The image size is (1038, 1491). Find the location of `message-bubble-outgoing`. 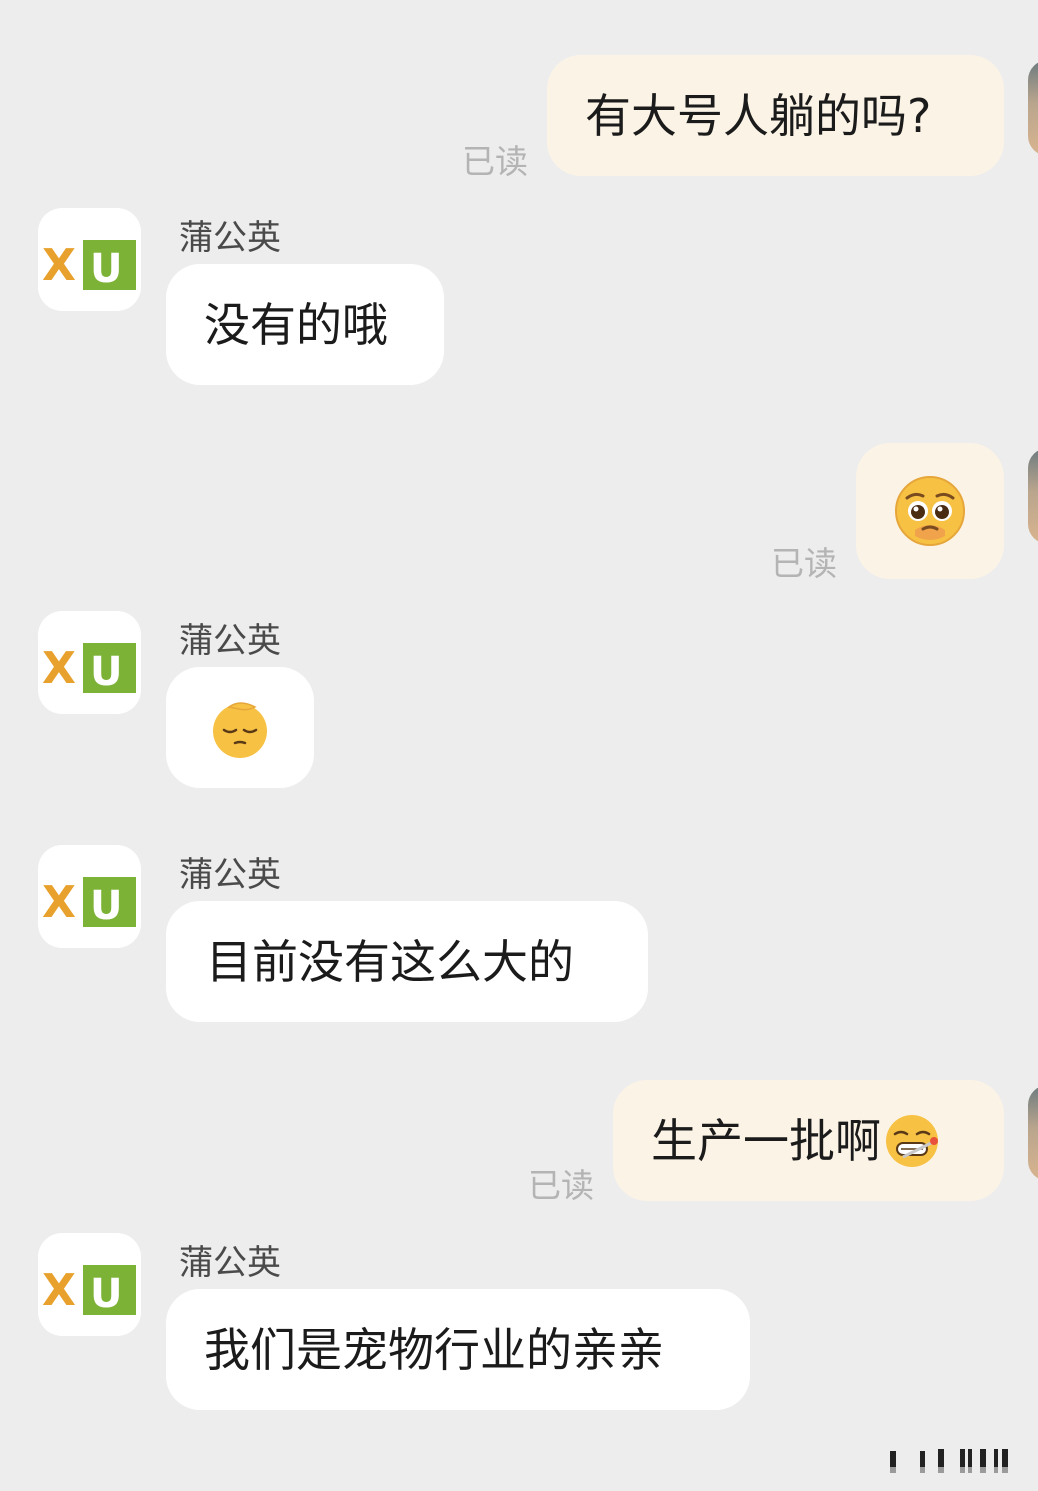

message-bubble-outgoing is located at coordinates (930, 511).